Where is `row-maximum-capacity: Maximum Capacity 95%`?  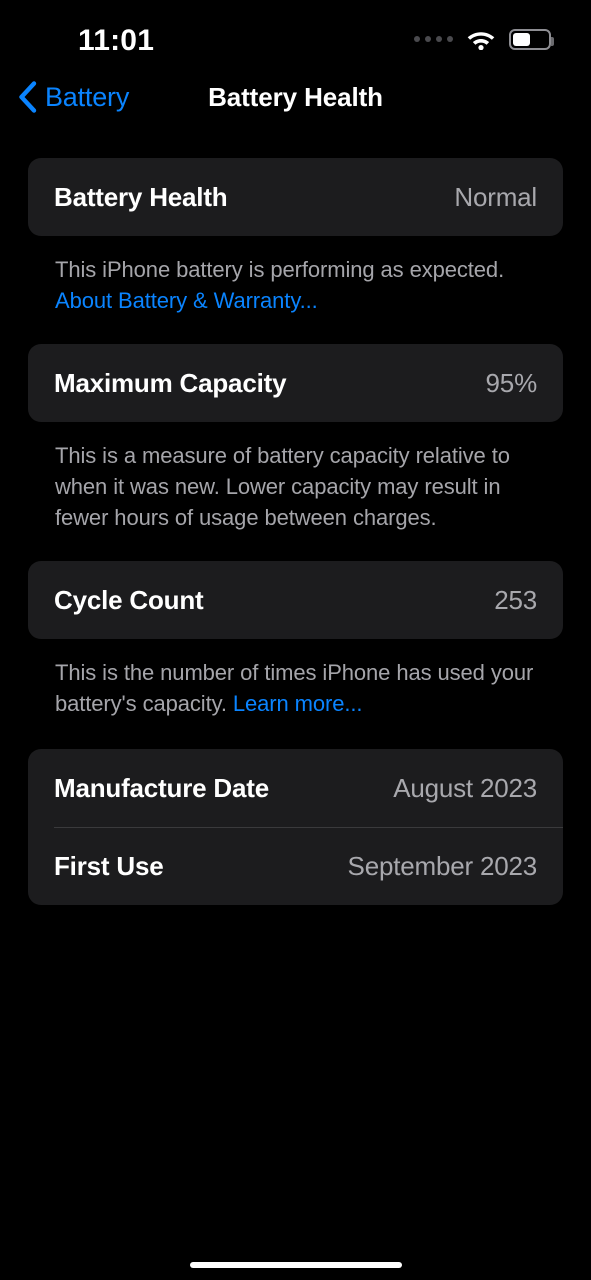 row-maximum-capacity: Maximum Capacity 95% is located at coordinates (295, 383).